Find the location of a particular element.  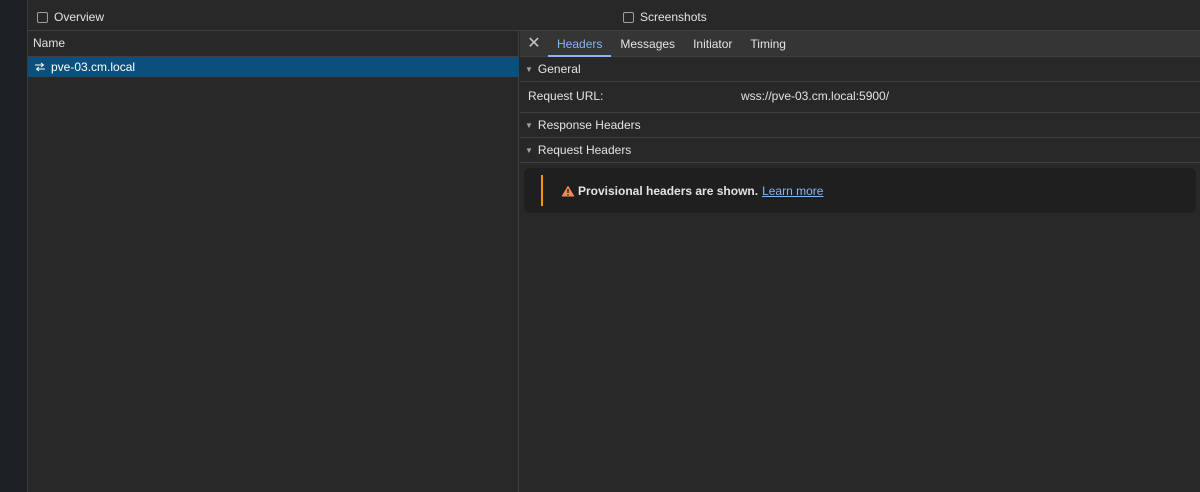

response-headers-title: Response Headers is located at coordinates (589, 125).